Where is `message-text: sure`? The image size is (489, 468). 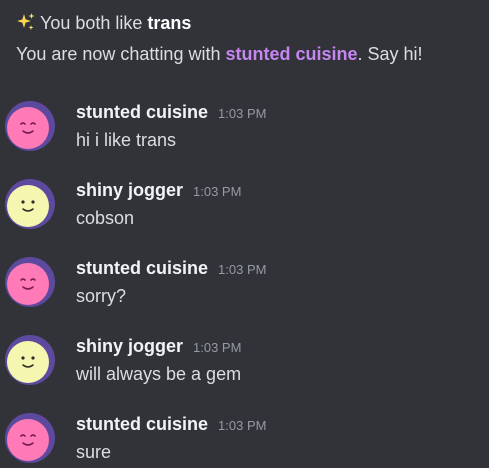 message-text: sure is located at coordinates (94, 452).